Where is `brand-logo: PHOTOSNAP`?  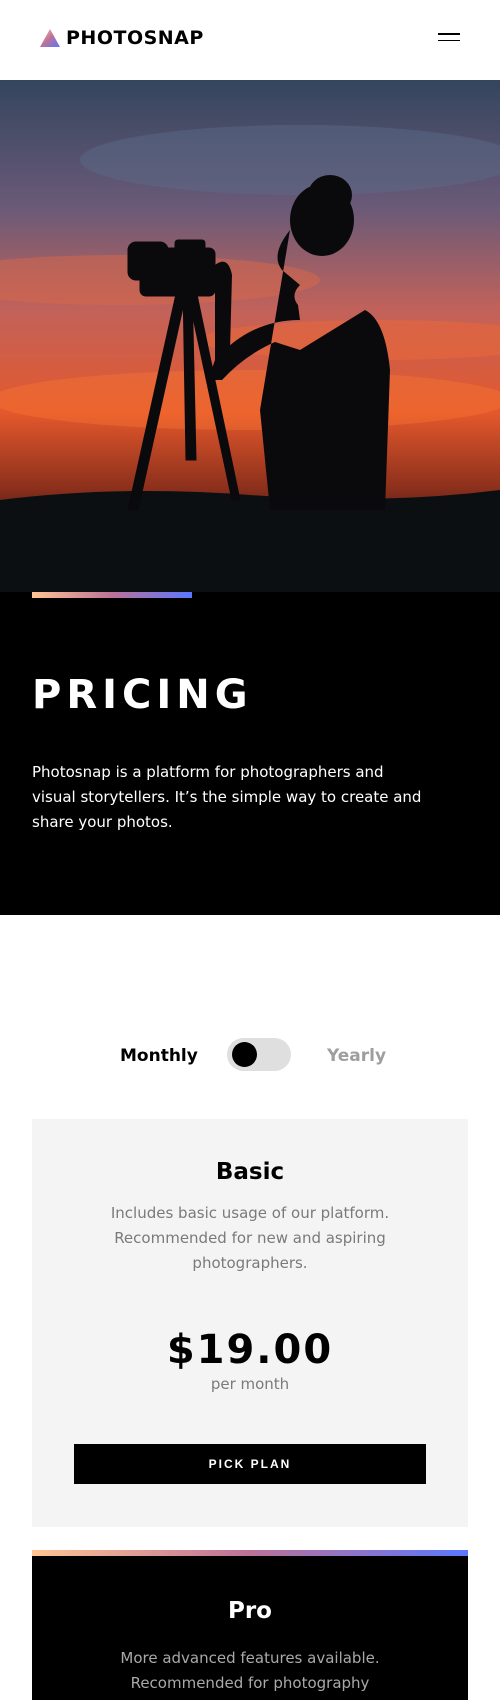
brand-logo: PHOTOSNAP is located at coordinates (122, 38).